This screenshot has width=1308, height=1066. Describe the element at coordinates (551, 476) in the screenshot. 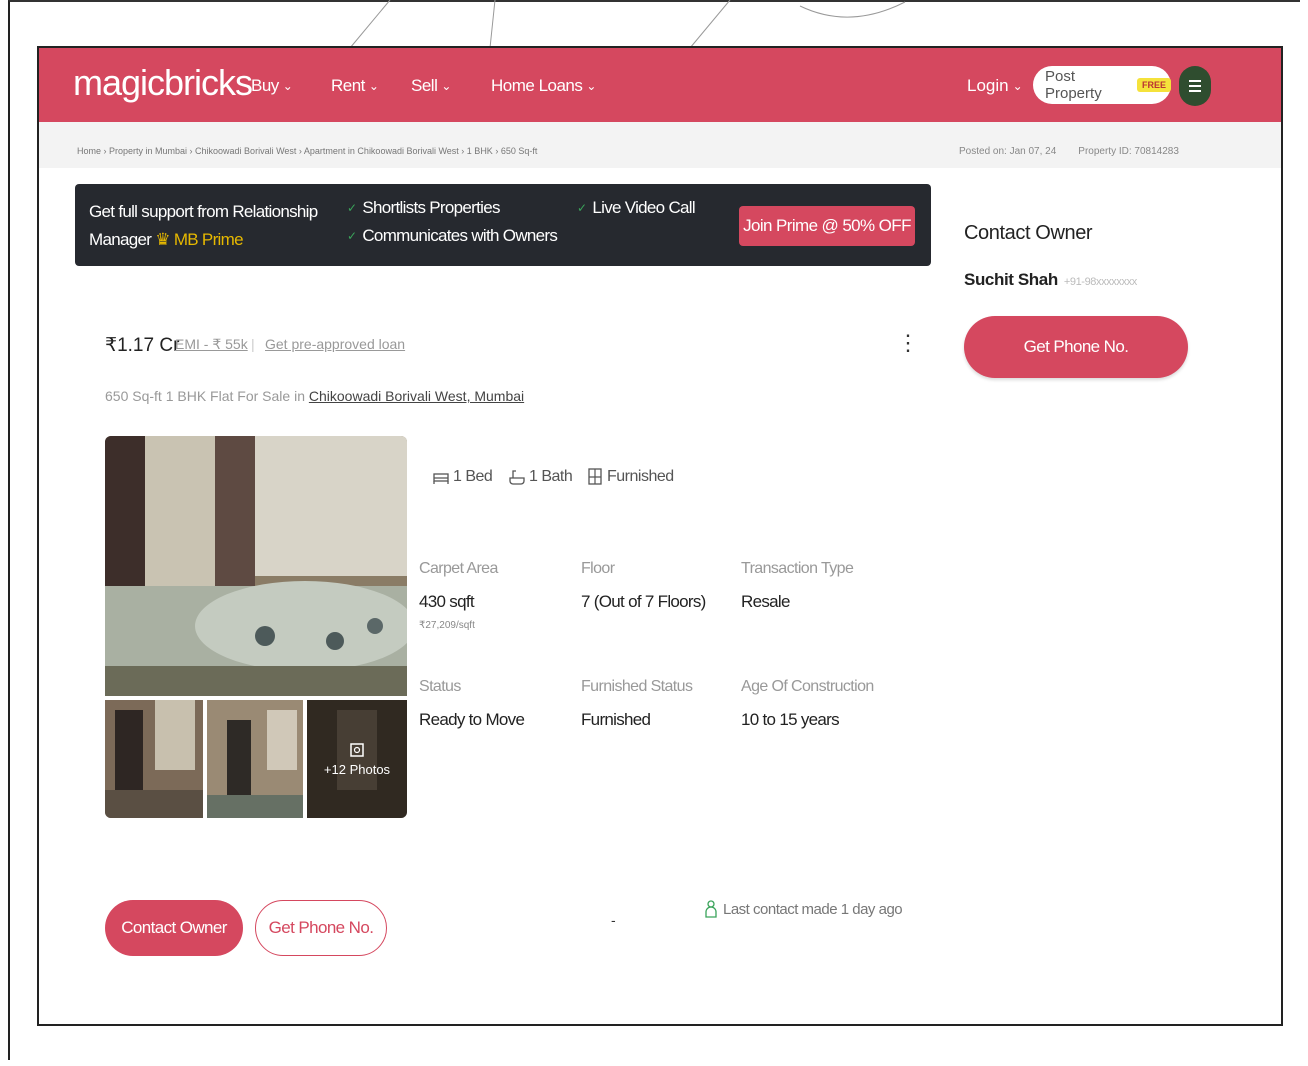

I see `amenity-label: 1 Bath` at that location.